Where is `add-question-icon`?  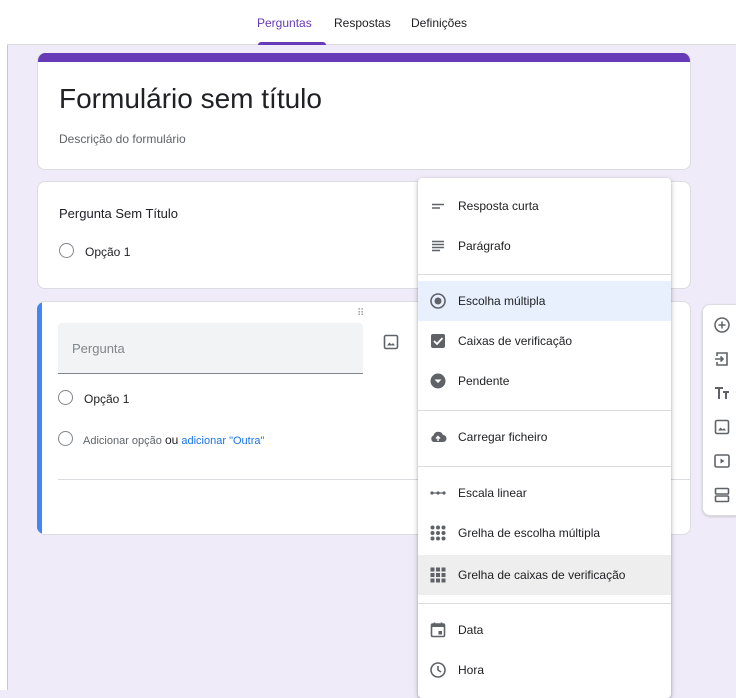
add-question-icon is located at coordinates (722, 325).